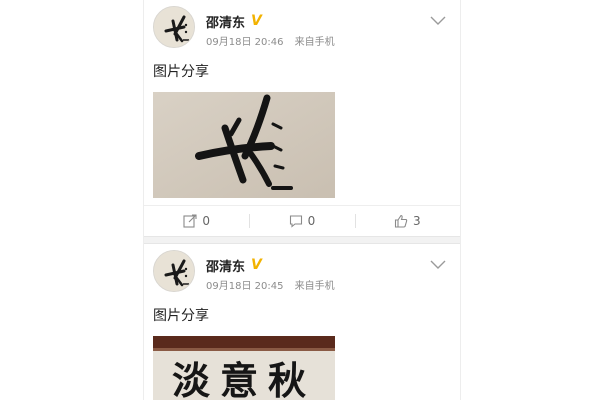  Describe the element at coordinates (245, 286) in the screenshot. I see `post-time: 09月18日 20:45` at that location.